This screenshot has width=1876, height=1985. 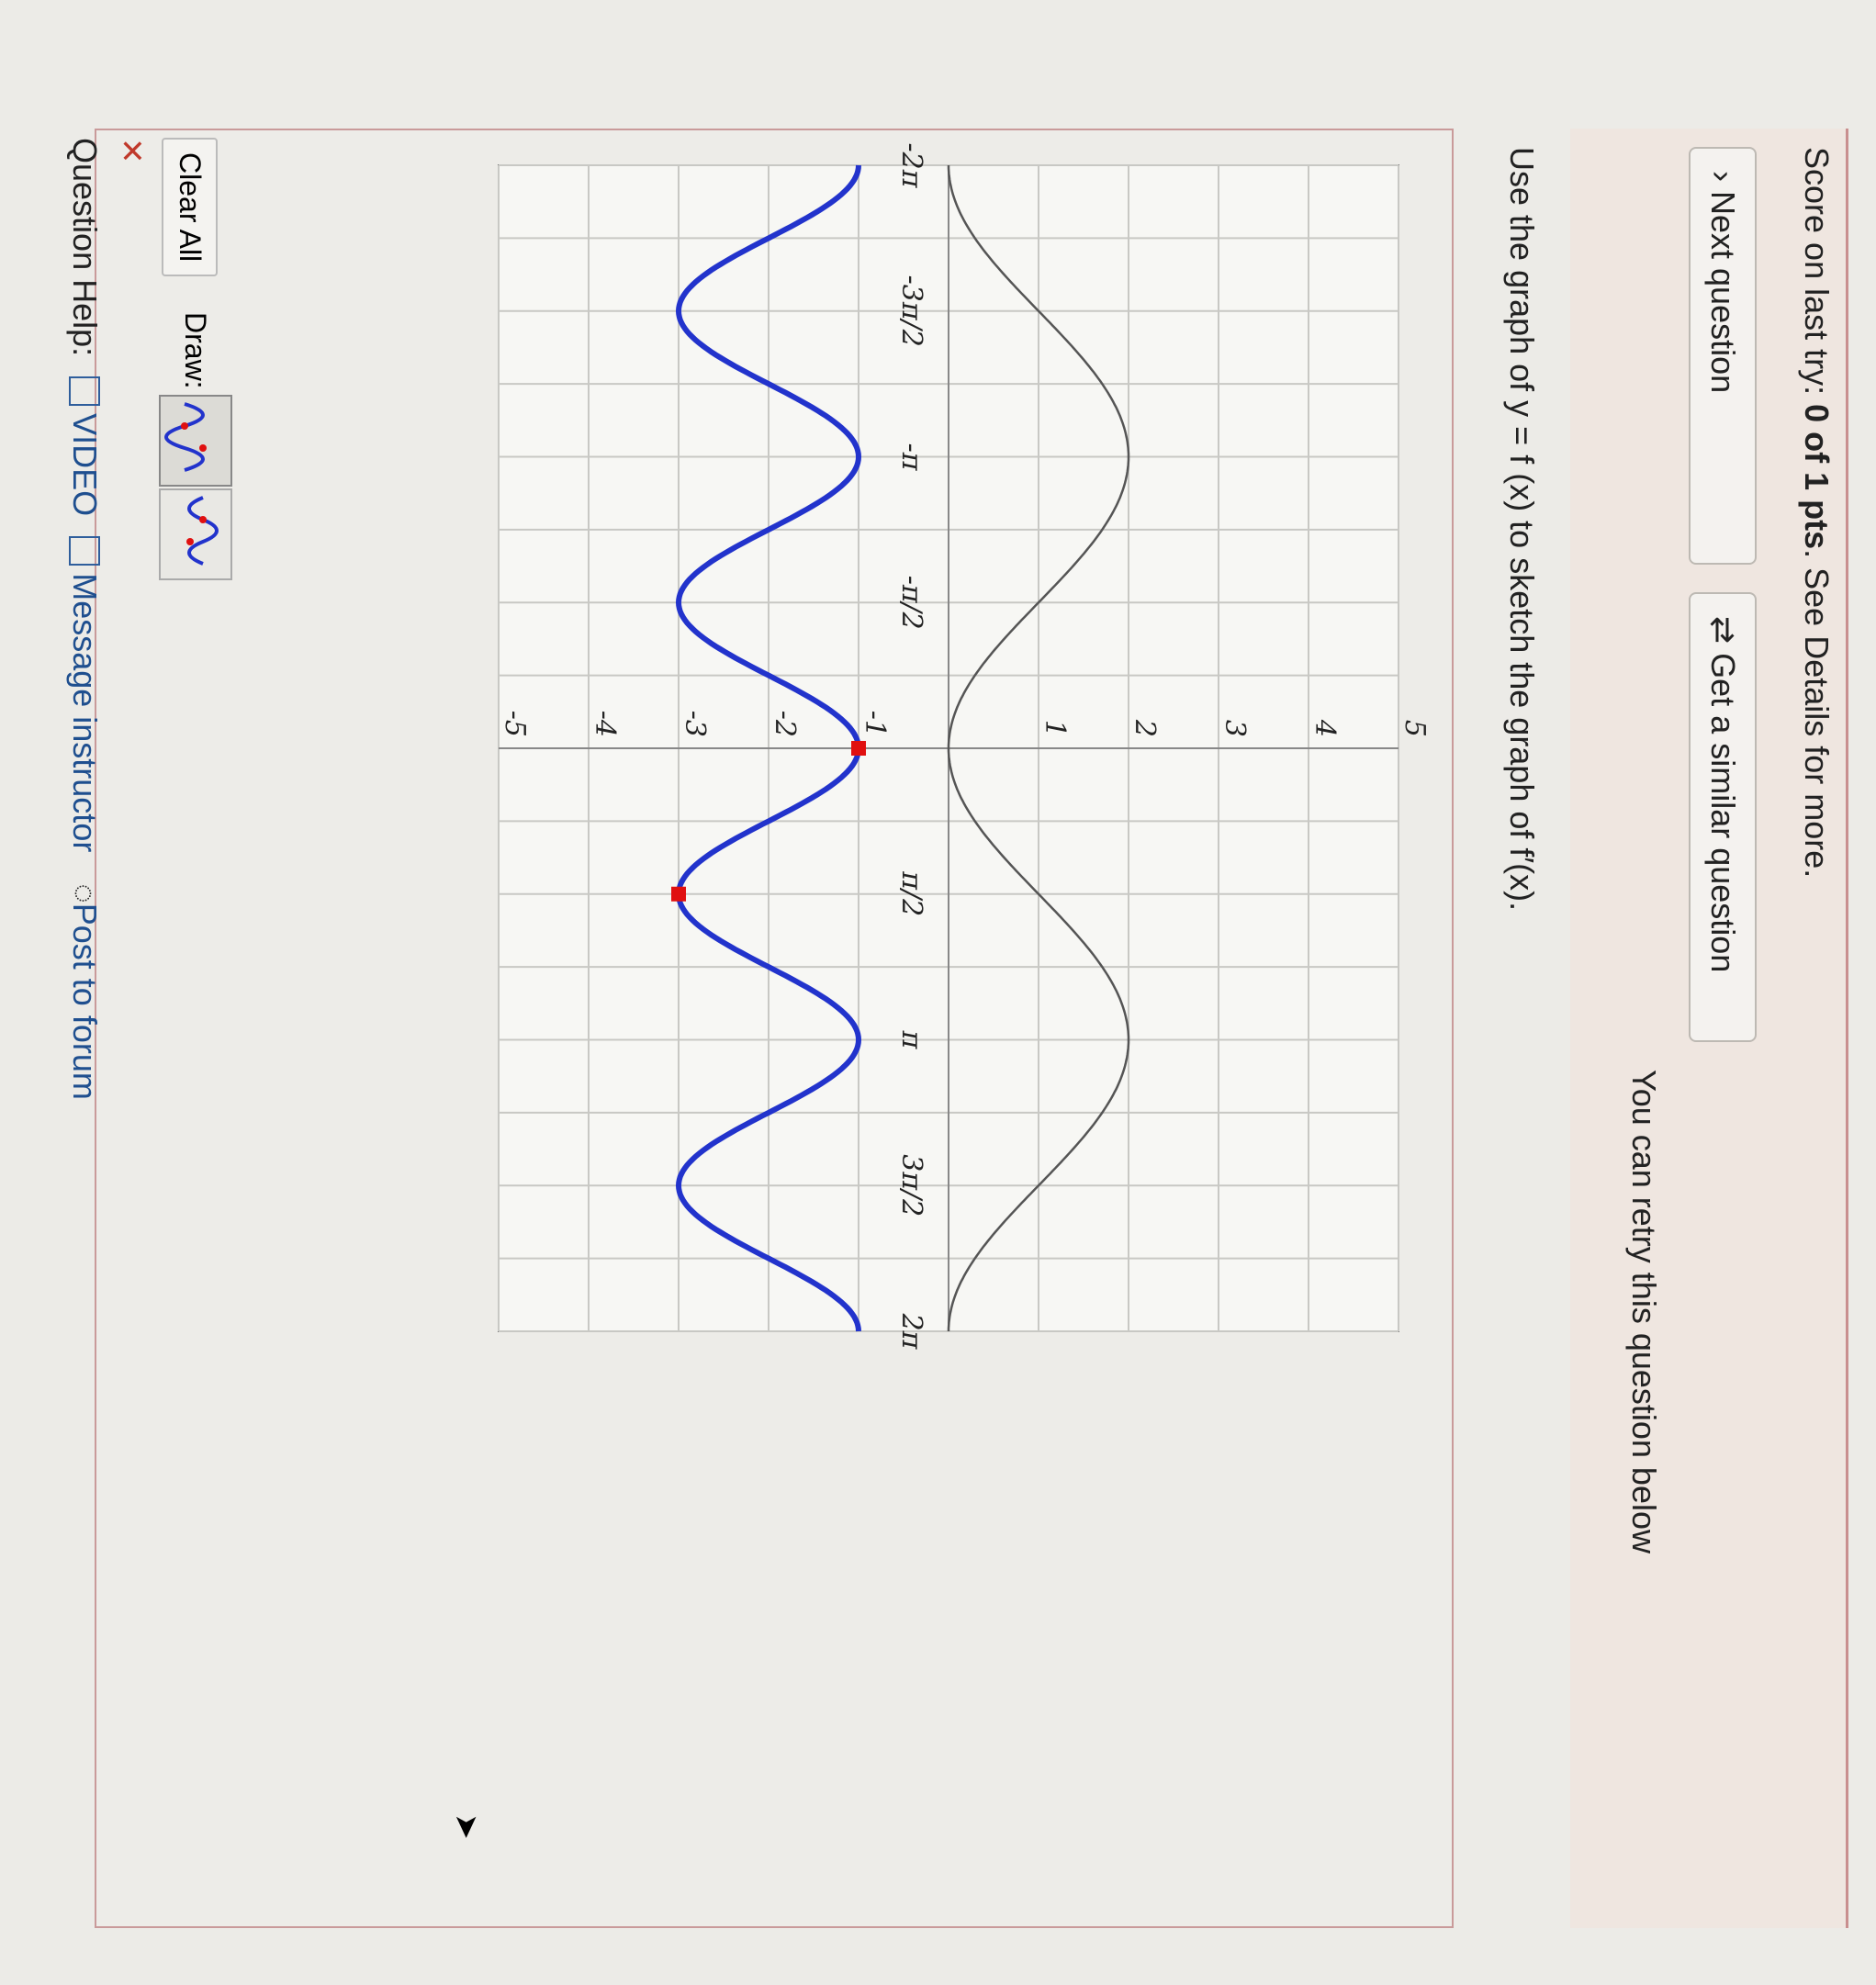 I want to click on message-instructor-link: Message instructor, so click(x=85, y=712).